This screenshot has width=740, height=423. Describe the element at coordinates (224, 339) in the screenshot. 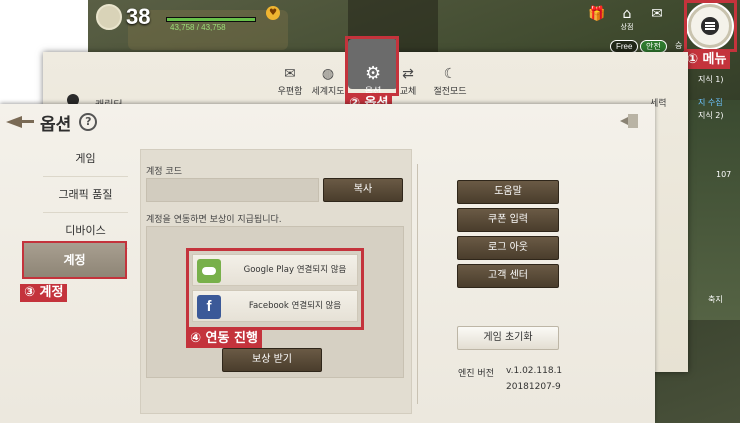

I see `annotation-step4: ④ 연동 진행` at that location.